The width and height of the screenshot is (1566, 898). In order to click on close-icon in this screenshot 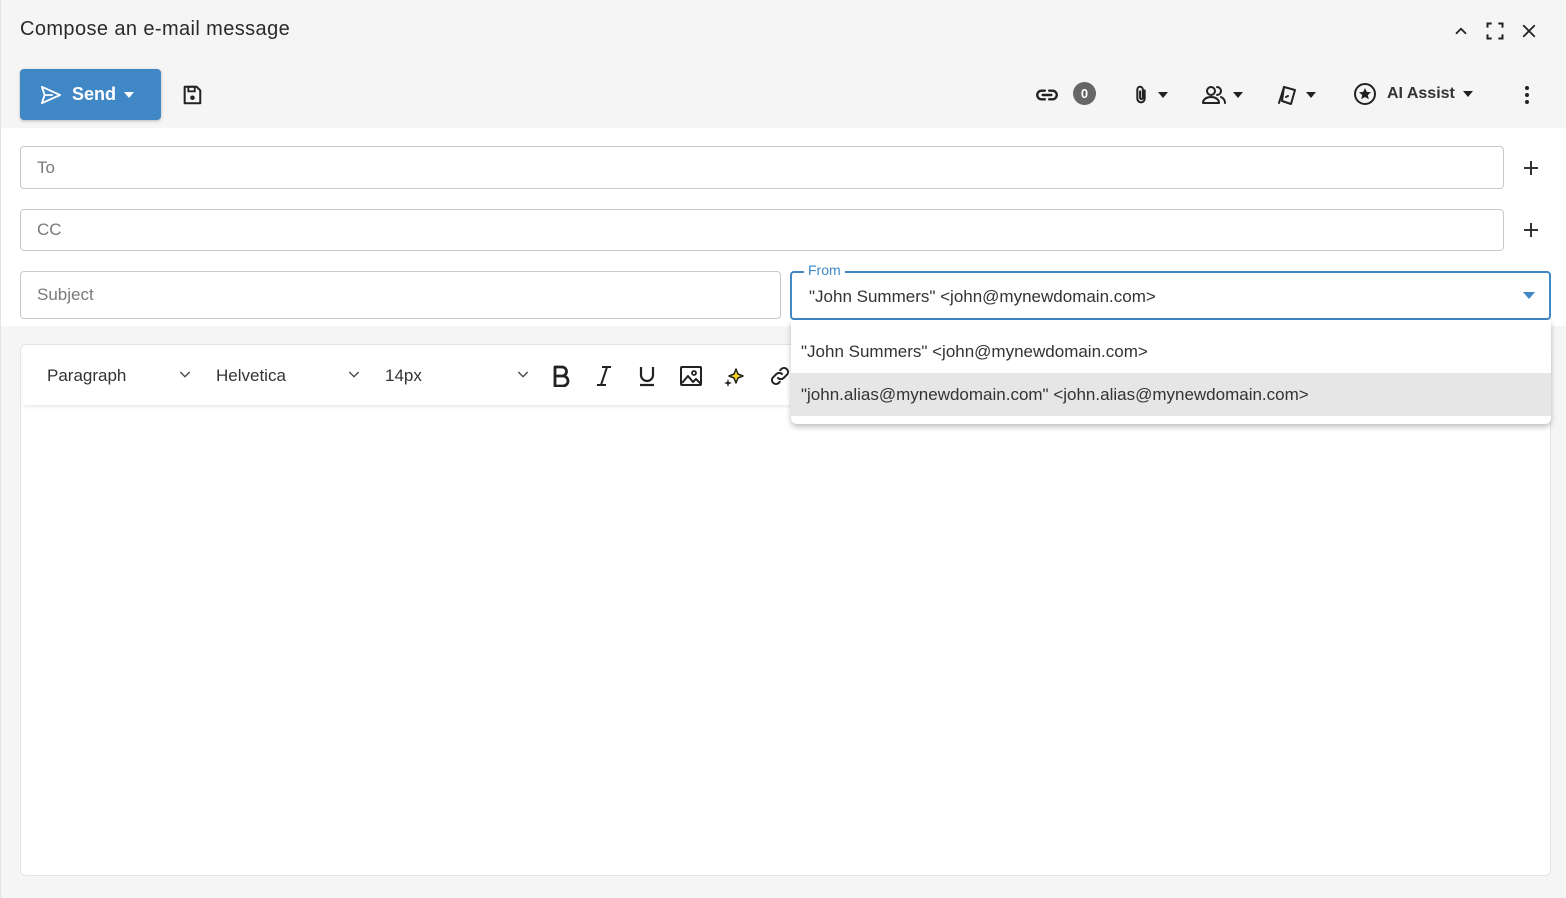, I will do `click(1529, 31)`.